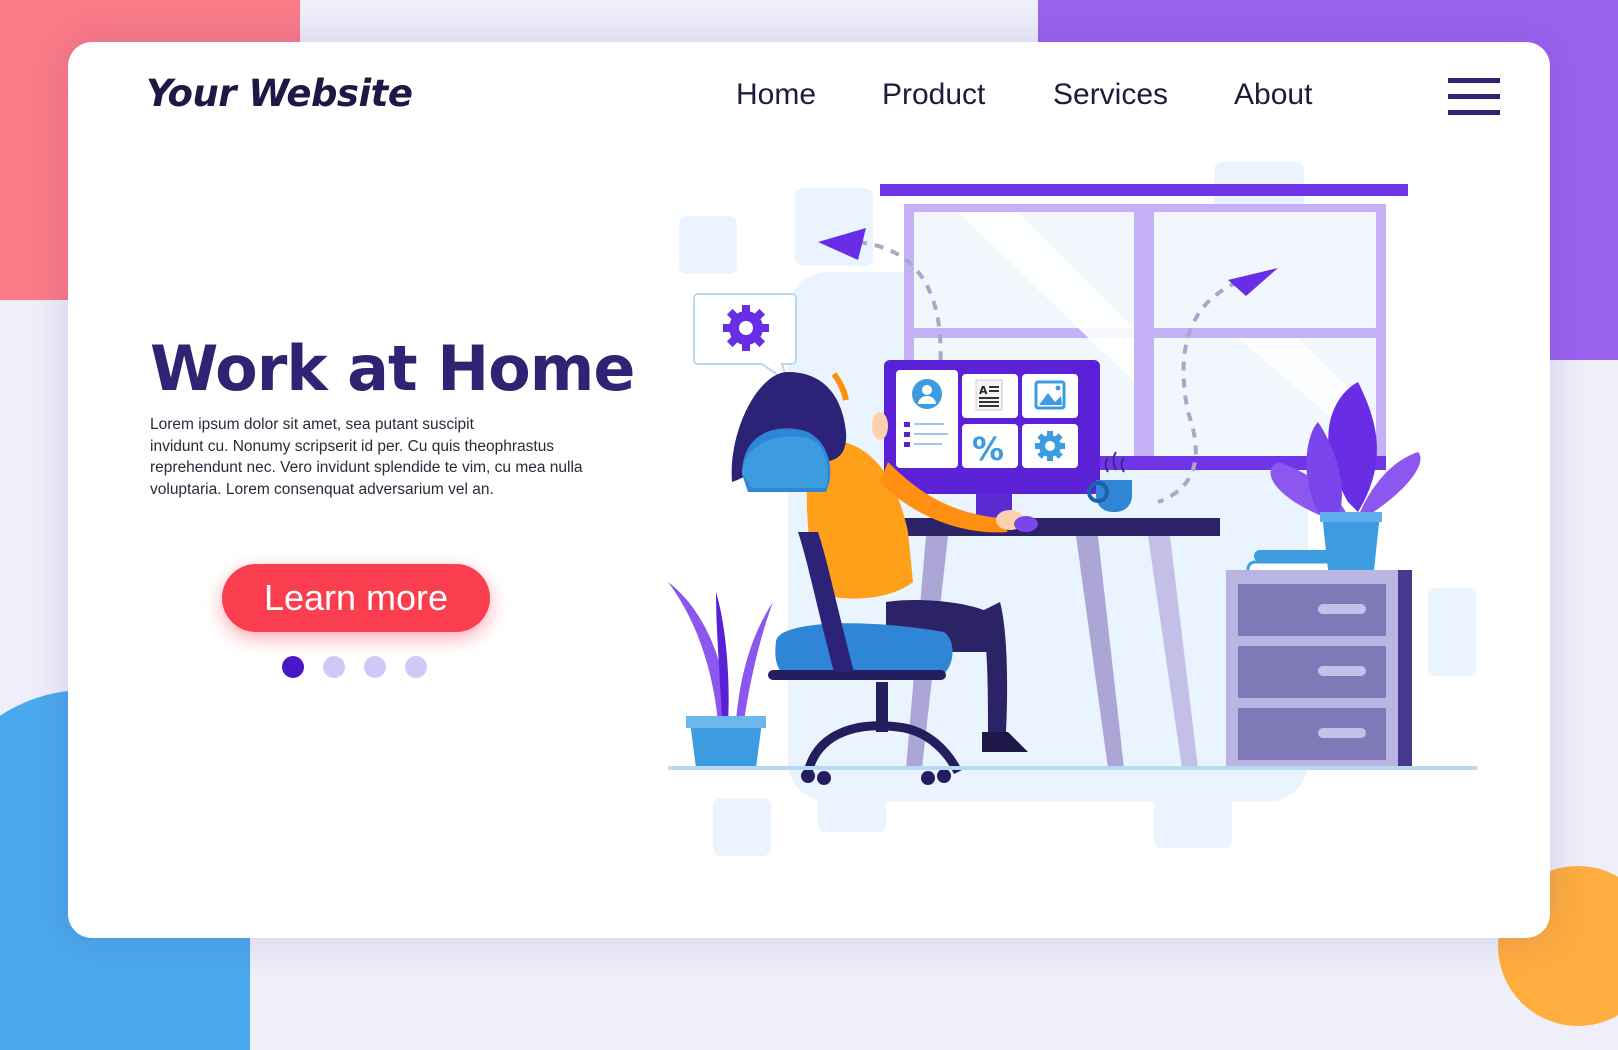  I want to click on drawer-cabinet, so click(1319, 670).